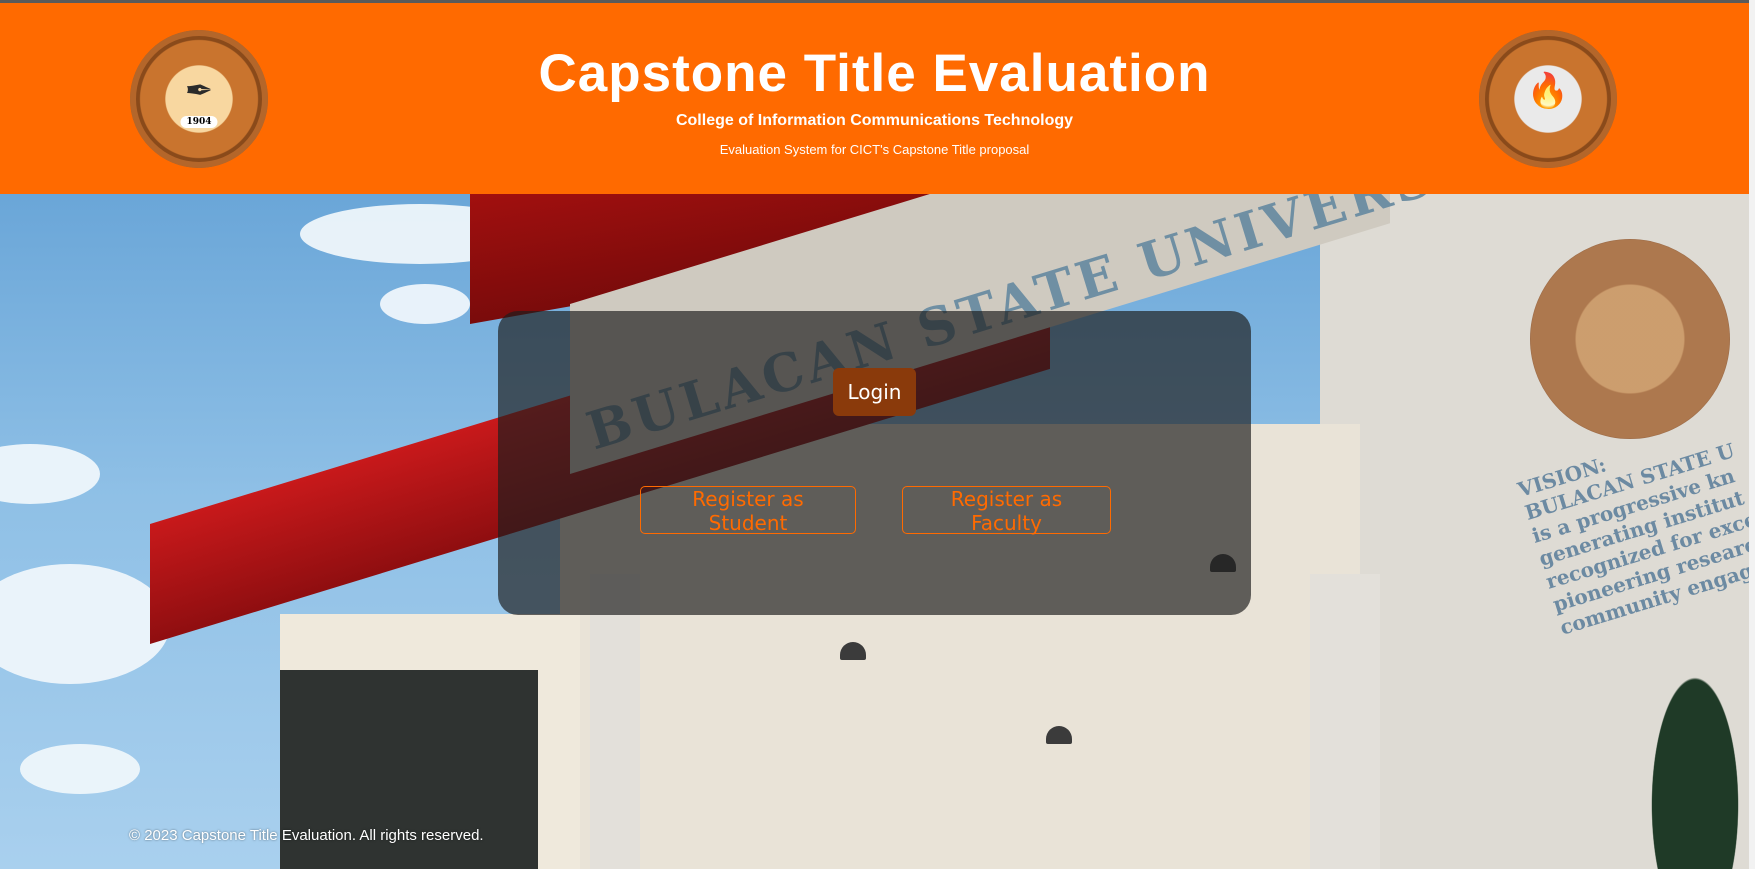 This screenshot has height=872, width=1755. What do you see at coordinates (1630, 339) in the screenshot?
I see `wall-seal` at bounding box center [1630, 339].